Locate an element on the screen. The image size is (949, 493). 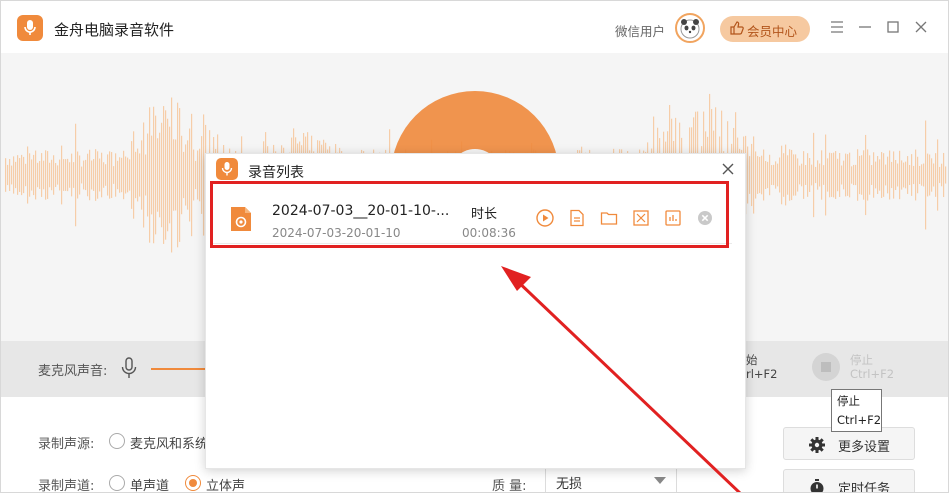
maximize-icon is located at coordinates (893, 27).